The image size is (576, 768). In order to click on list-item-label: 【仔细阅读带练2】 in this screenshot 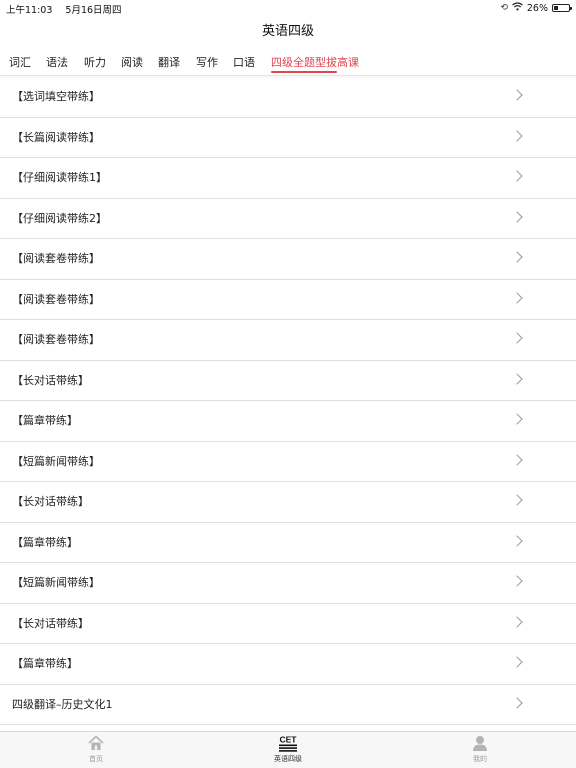, I will do `click(59, 218)`.